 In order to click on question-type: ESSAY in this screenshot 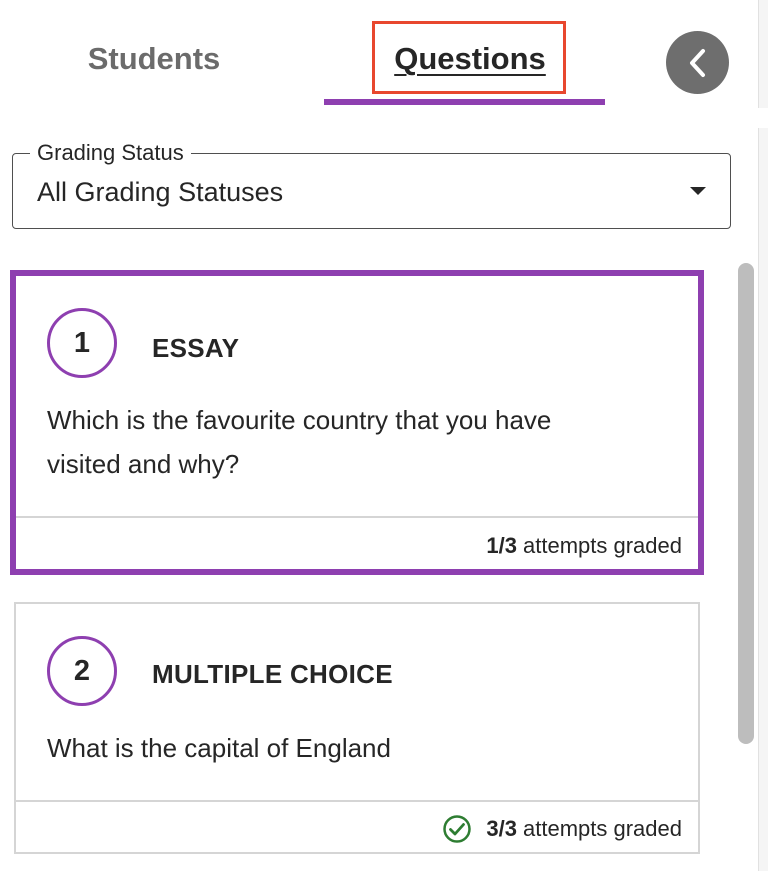, I will do `click(196, 348)`.